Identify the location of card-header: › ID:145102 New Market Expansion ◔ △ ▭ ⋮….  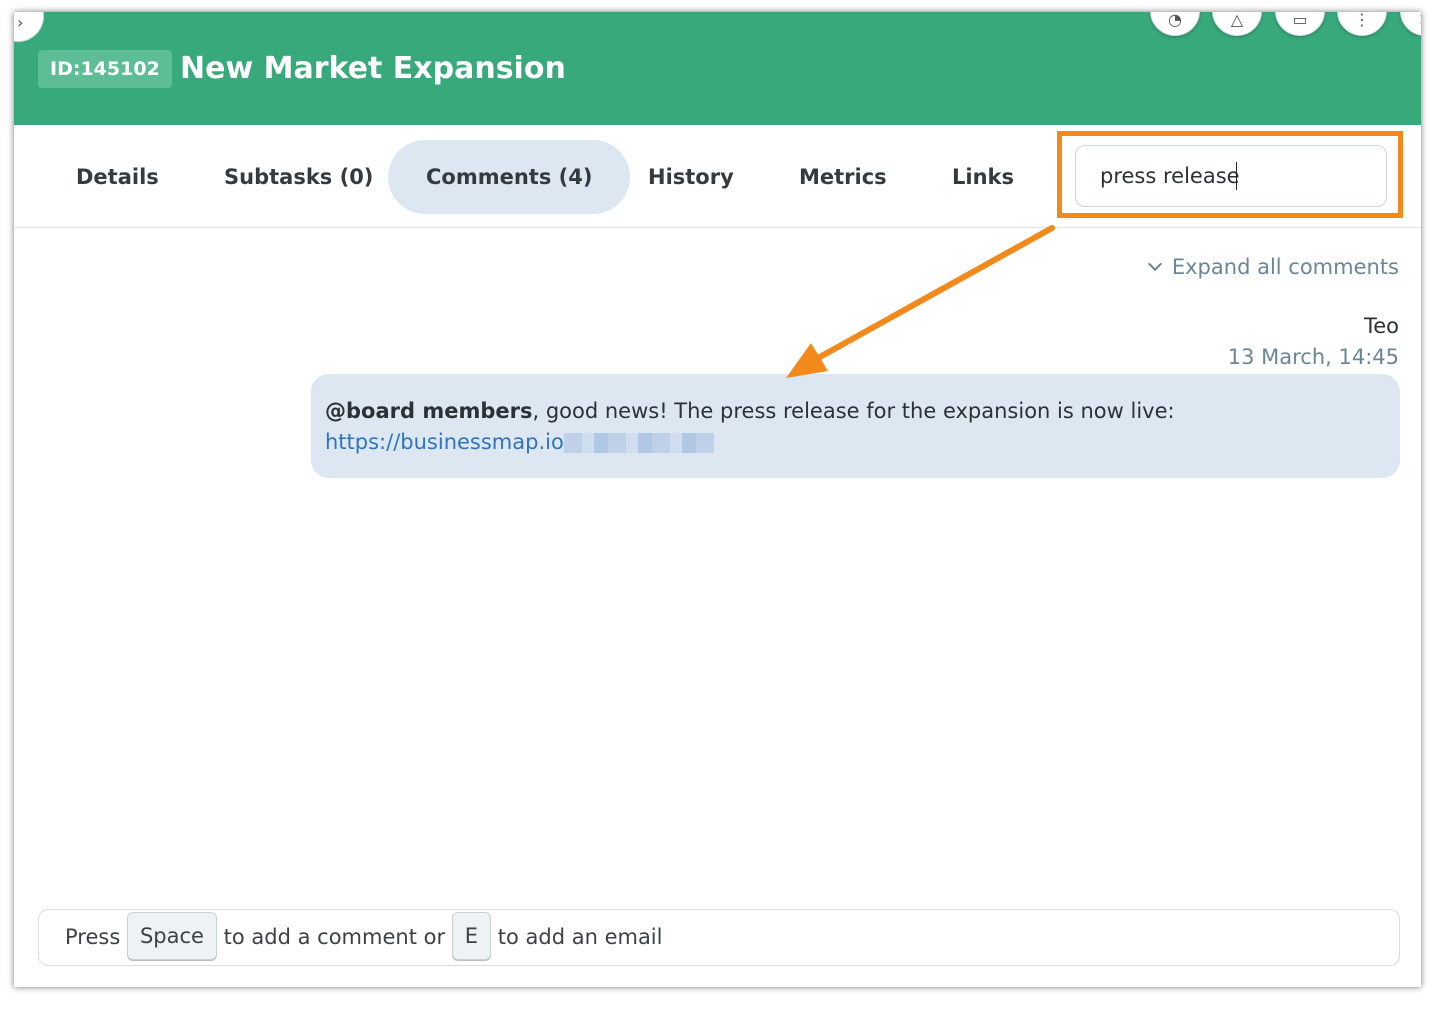
(717, 68).